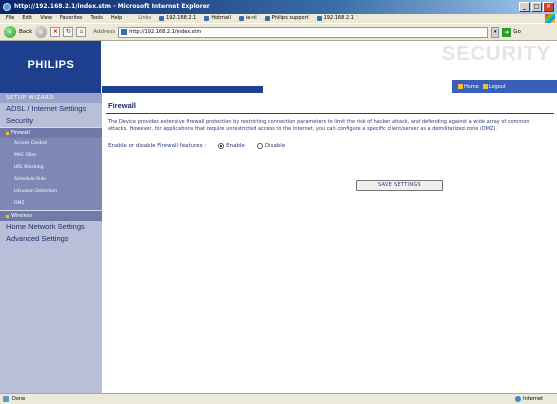  Describe the element at coordinates (496, 54) in the screenshot. I see `security-watermark: SECURITY` at that location.